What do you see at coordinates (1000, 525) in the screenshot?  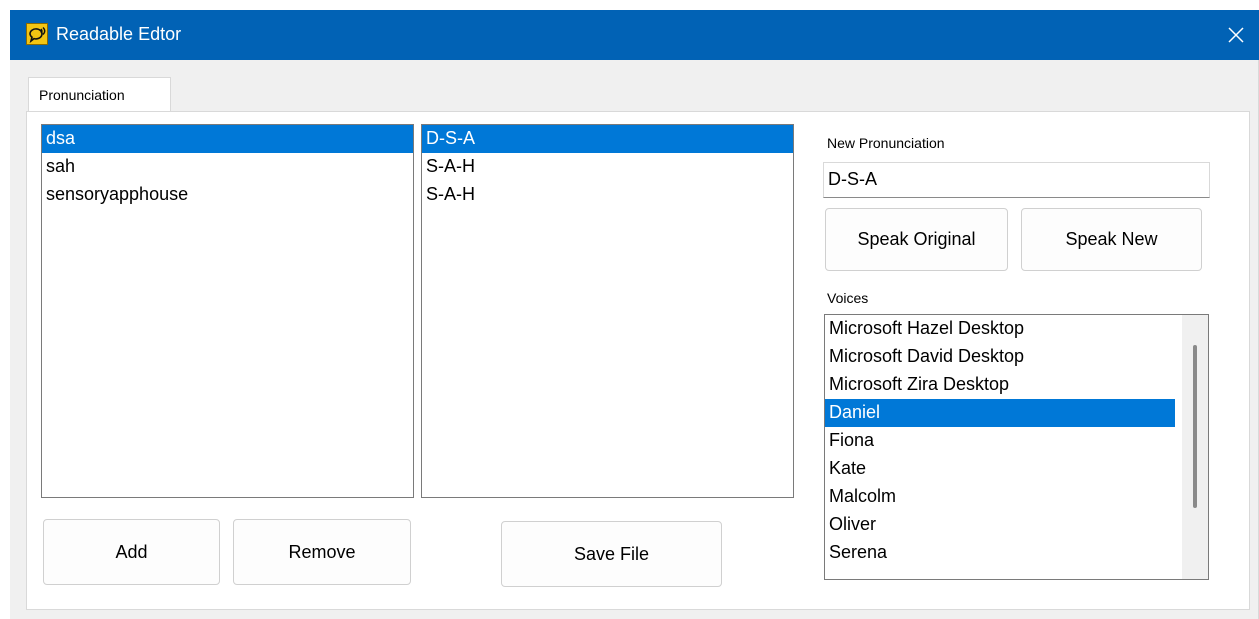 I see `voice-list-item: Oliver` at bounding box center [1000, 525].